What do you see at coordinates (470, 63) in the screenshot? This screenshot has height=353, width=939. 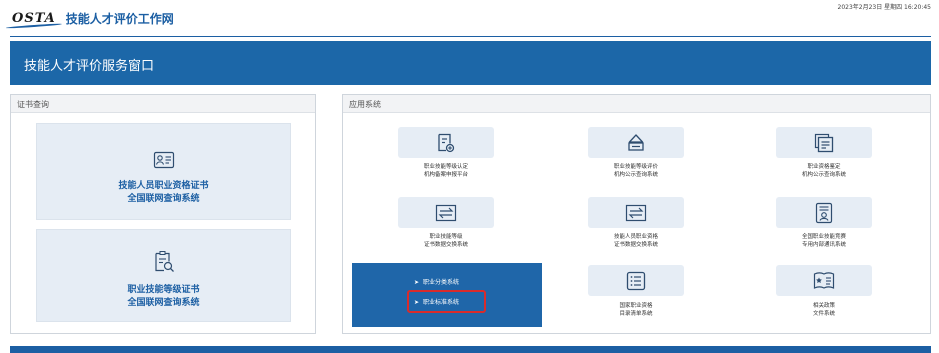 I see `service-banner: 技能人才评价服务窗口` at bounding box center [470, 63].